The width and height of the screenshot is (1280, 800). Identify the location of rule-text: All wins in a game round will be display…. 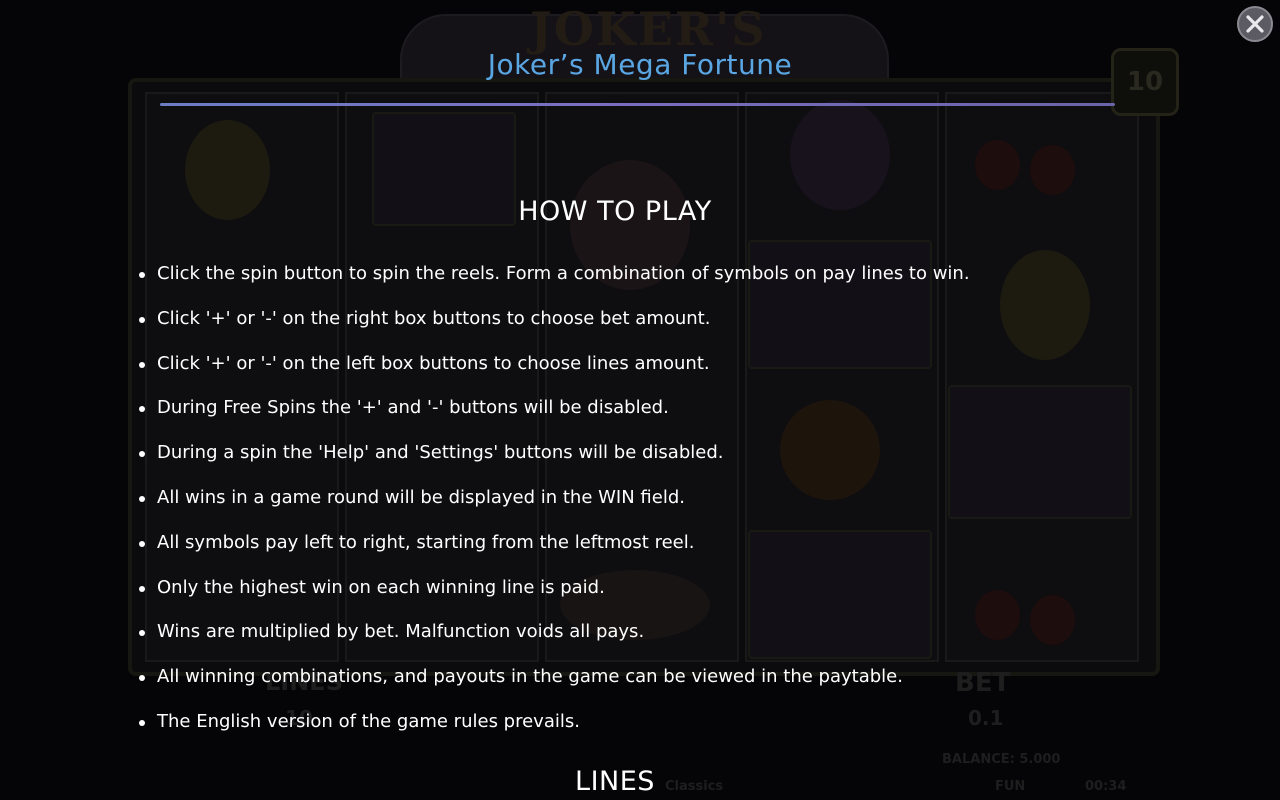
(421, 497).